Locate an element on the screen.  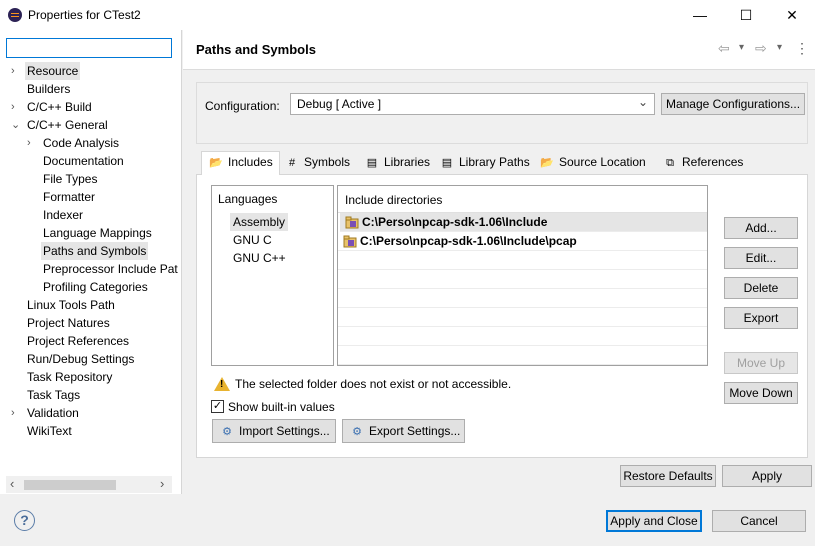
tree-item: Project References is located at coordinates (90, 341).